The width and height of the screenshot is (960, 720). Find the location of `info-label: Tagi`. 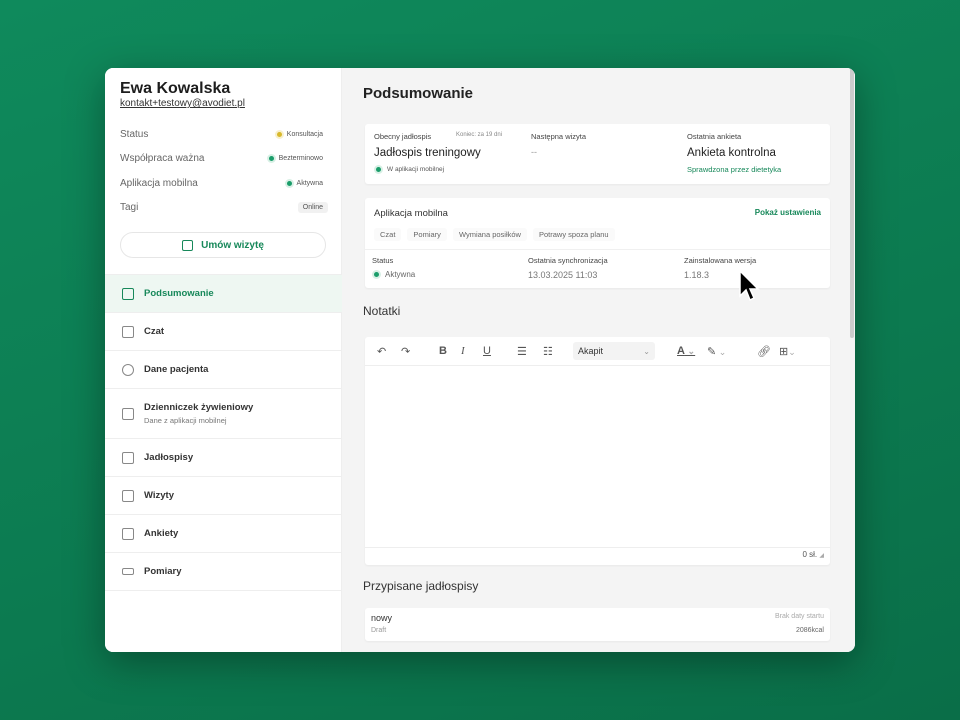

info-label: Tagi is located at coordinates (129, 207).